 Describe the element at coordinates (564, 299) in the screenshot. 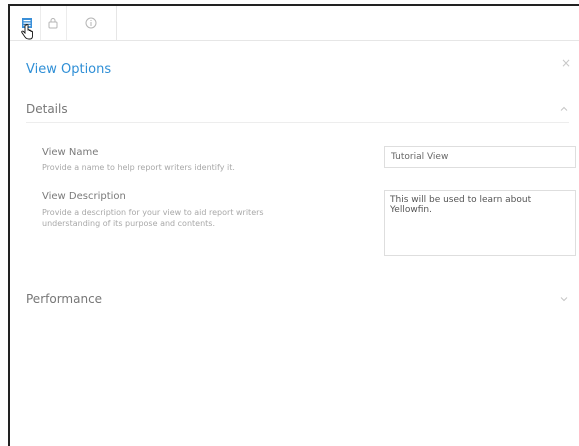

I see `chevron-down-icon` at that location.